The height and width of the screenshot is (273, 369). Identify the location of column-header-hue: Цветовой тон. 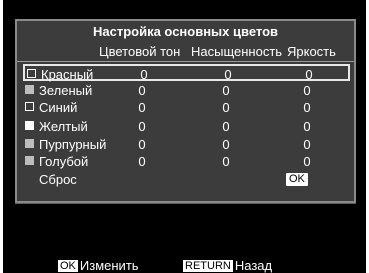
(140, 51).